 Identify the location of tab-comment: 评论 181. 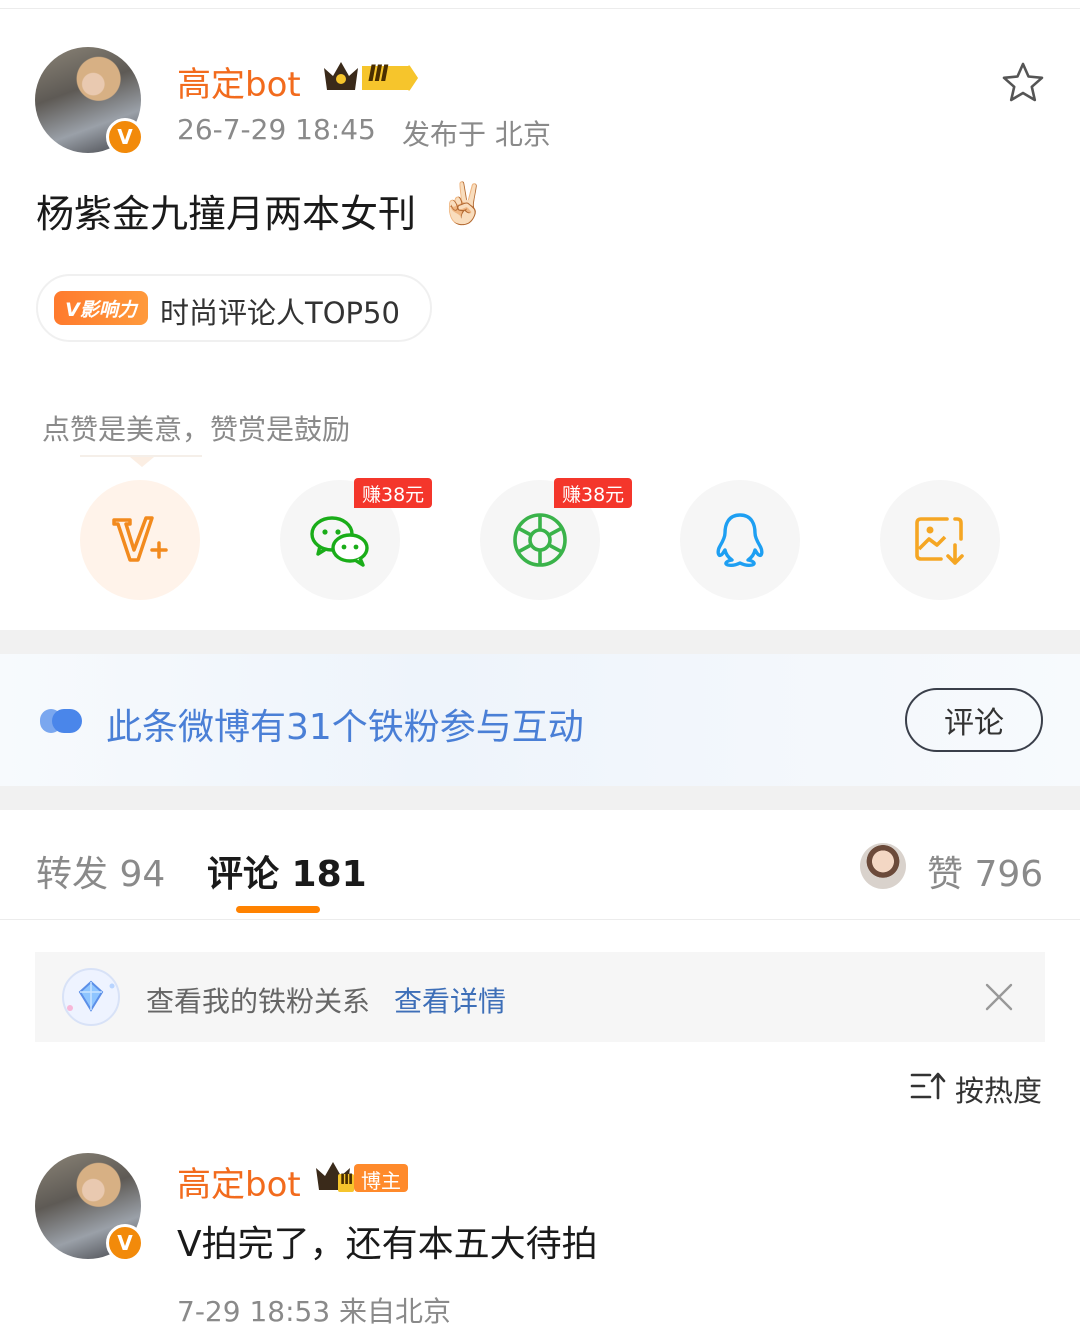
(287, 871).